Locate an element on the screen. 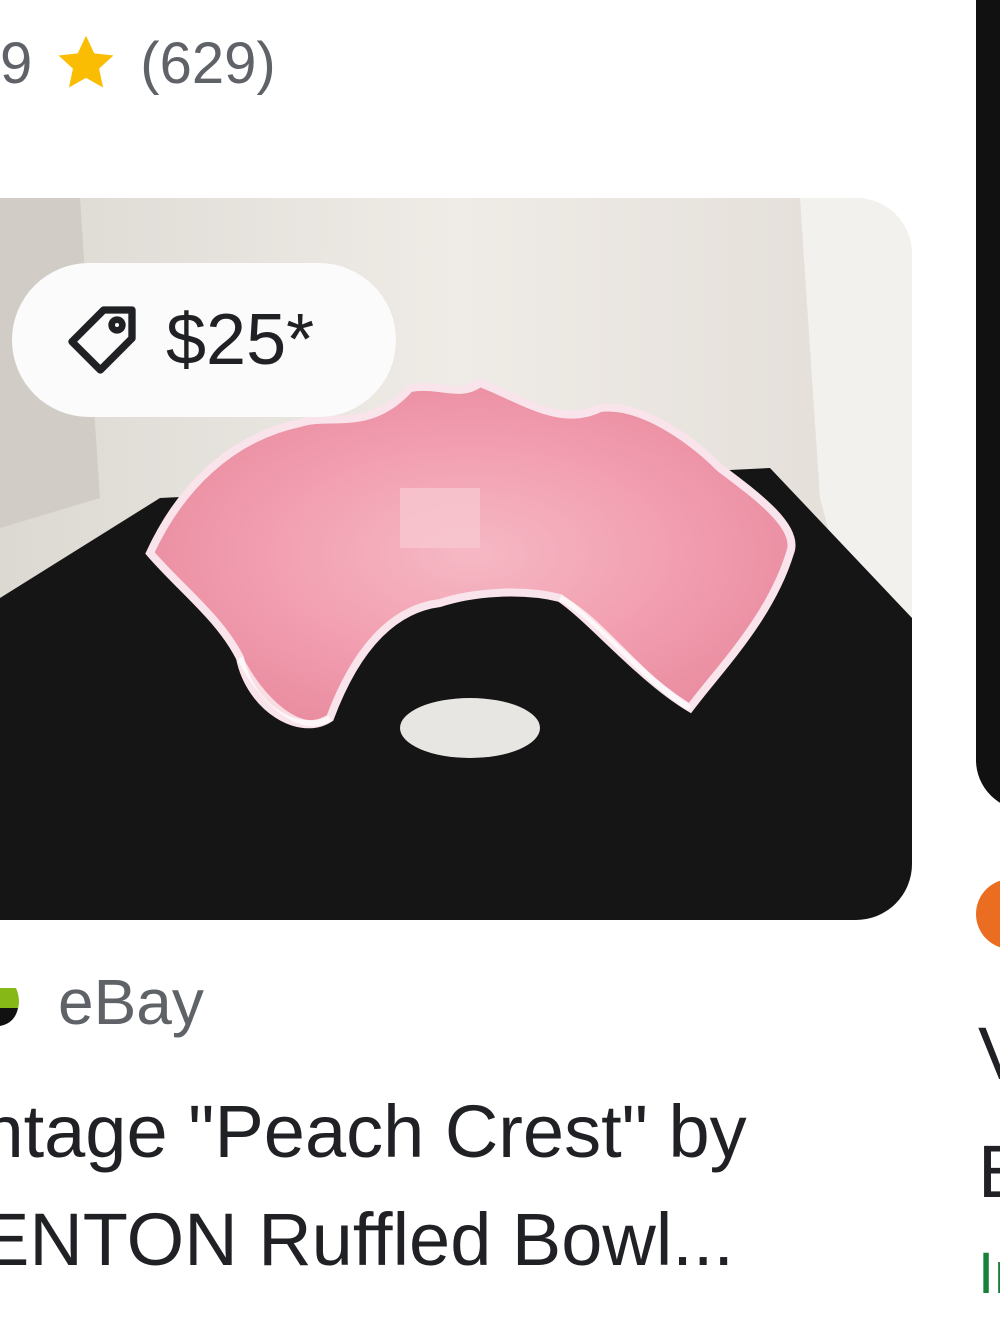 The height and width of the screenshot is (1333, 1000). review-count: (629) is located at coordinates (208, 63).